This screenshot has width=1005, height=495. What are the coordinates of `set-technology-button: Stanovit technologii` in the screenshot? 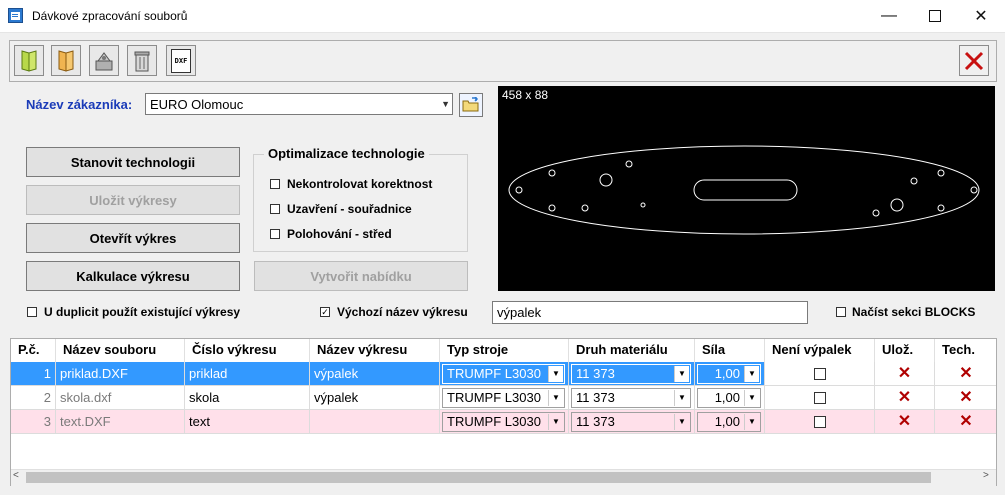 It's located at (133, 162).